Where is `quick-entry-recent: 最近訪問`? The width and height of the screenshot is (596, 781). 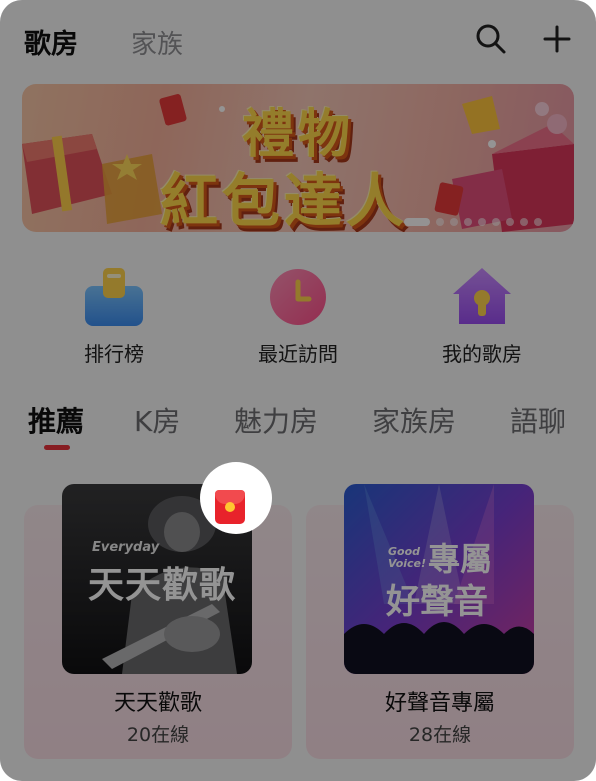 quick-entry-recent: 最近訪問 is located at coordinates (298, 314).